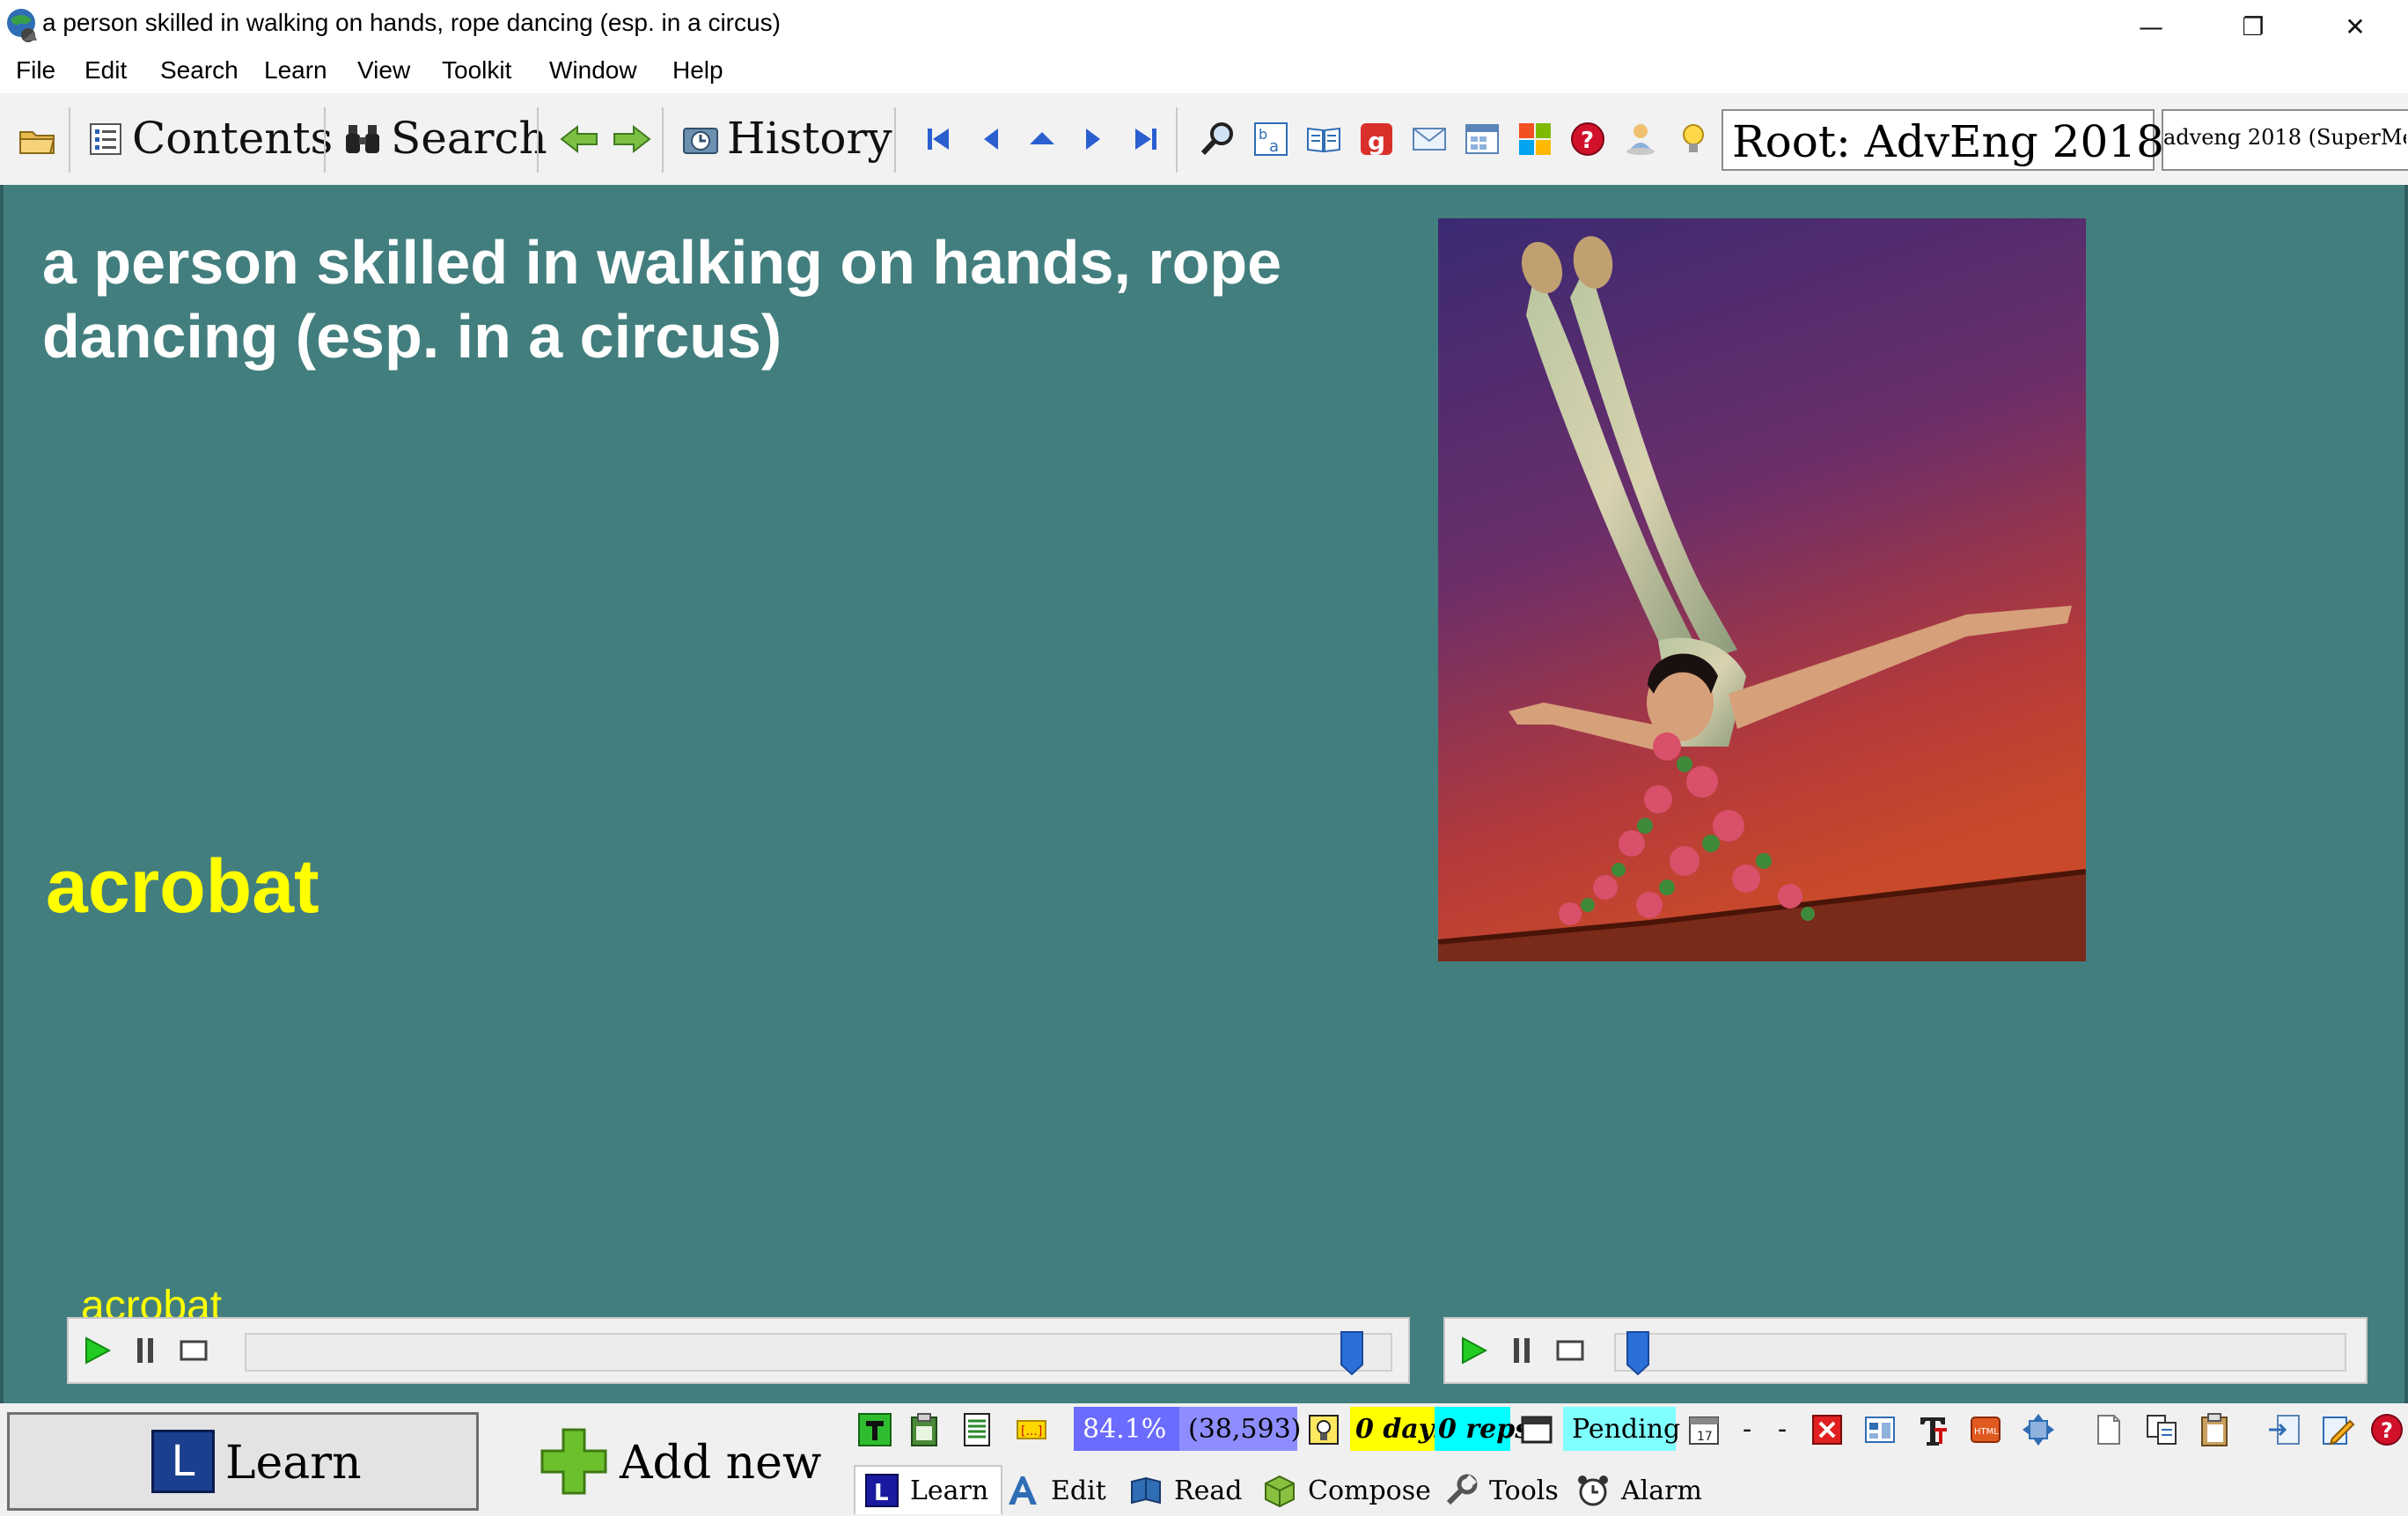 This screenshot has height=1516, width=2408. I want to click on svg-text: b, so click(1263, 134).